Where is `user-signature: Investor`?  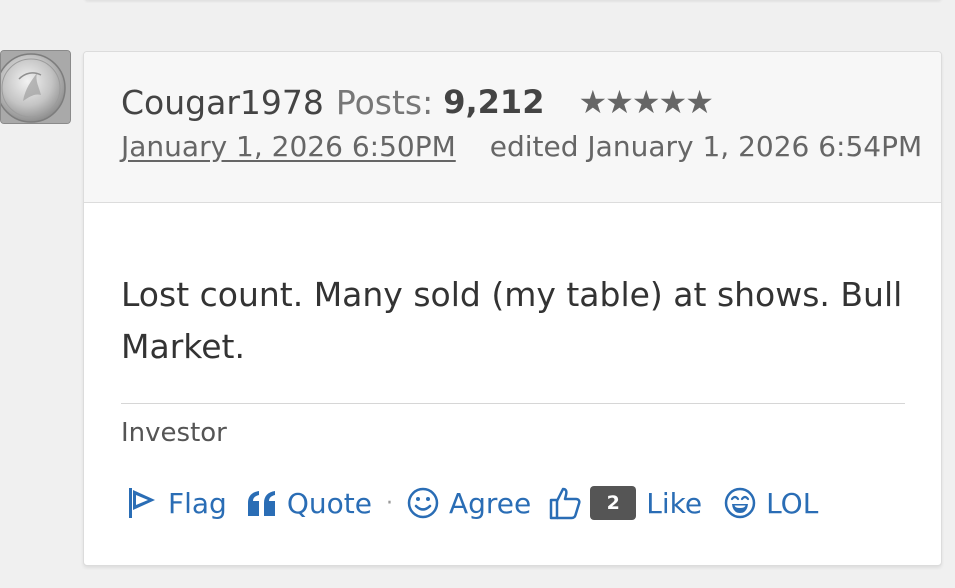
user-signature: Investor is located at coordinates (174, 433).